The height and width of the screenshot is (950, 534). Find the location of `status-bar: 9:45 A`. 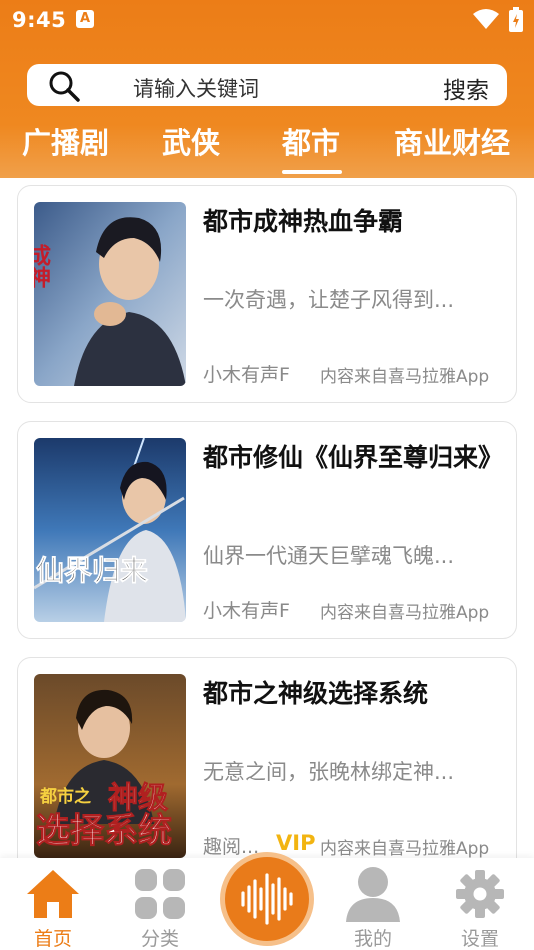

status-bar: 9:45 A is located at coordinates (267, 21).